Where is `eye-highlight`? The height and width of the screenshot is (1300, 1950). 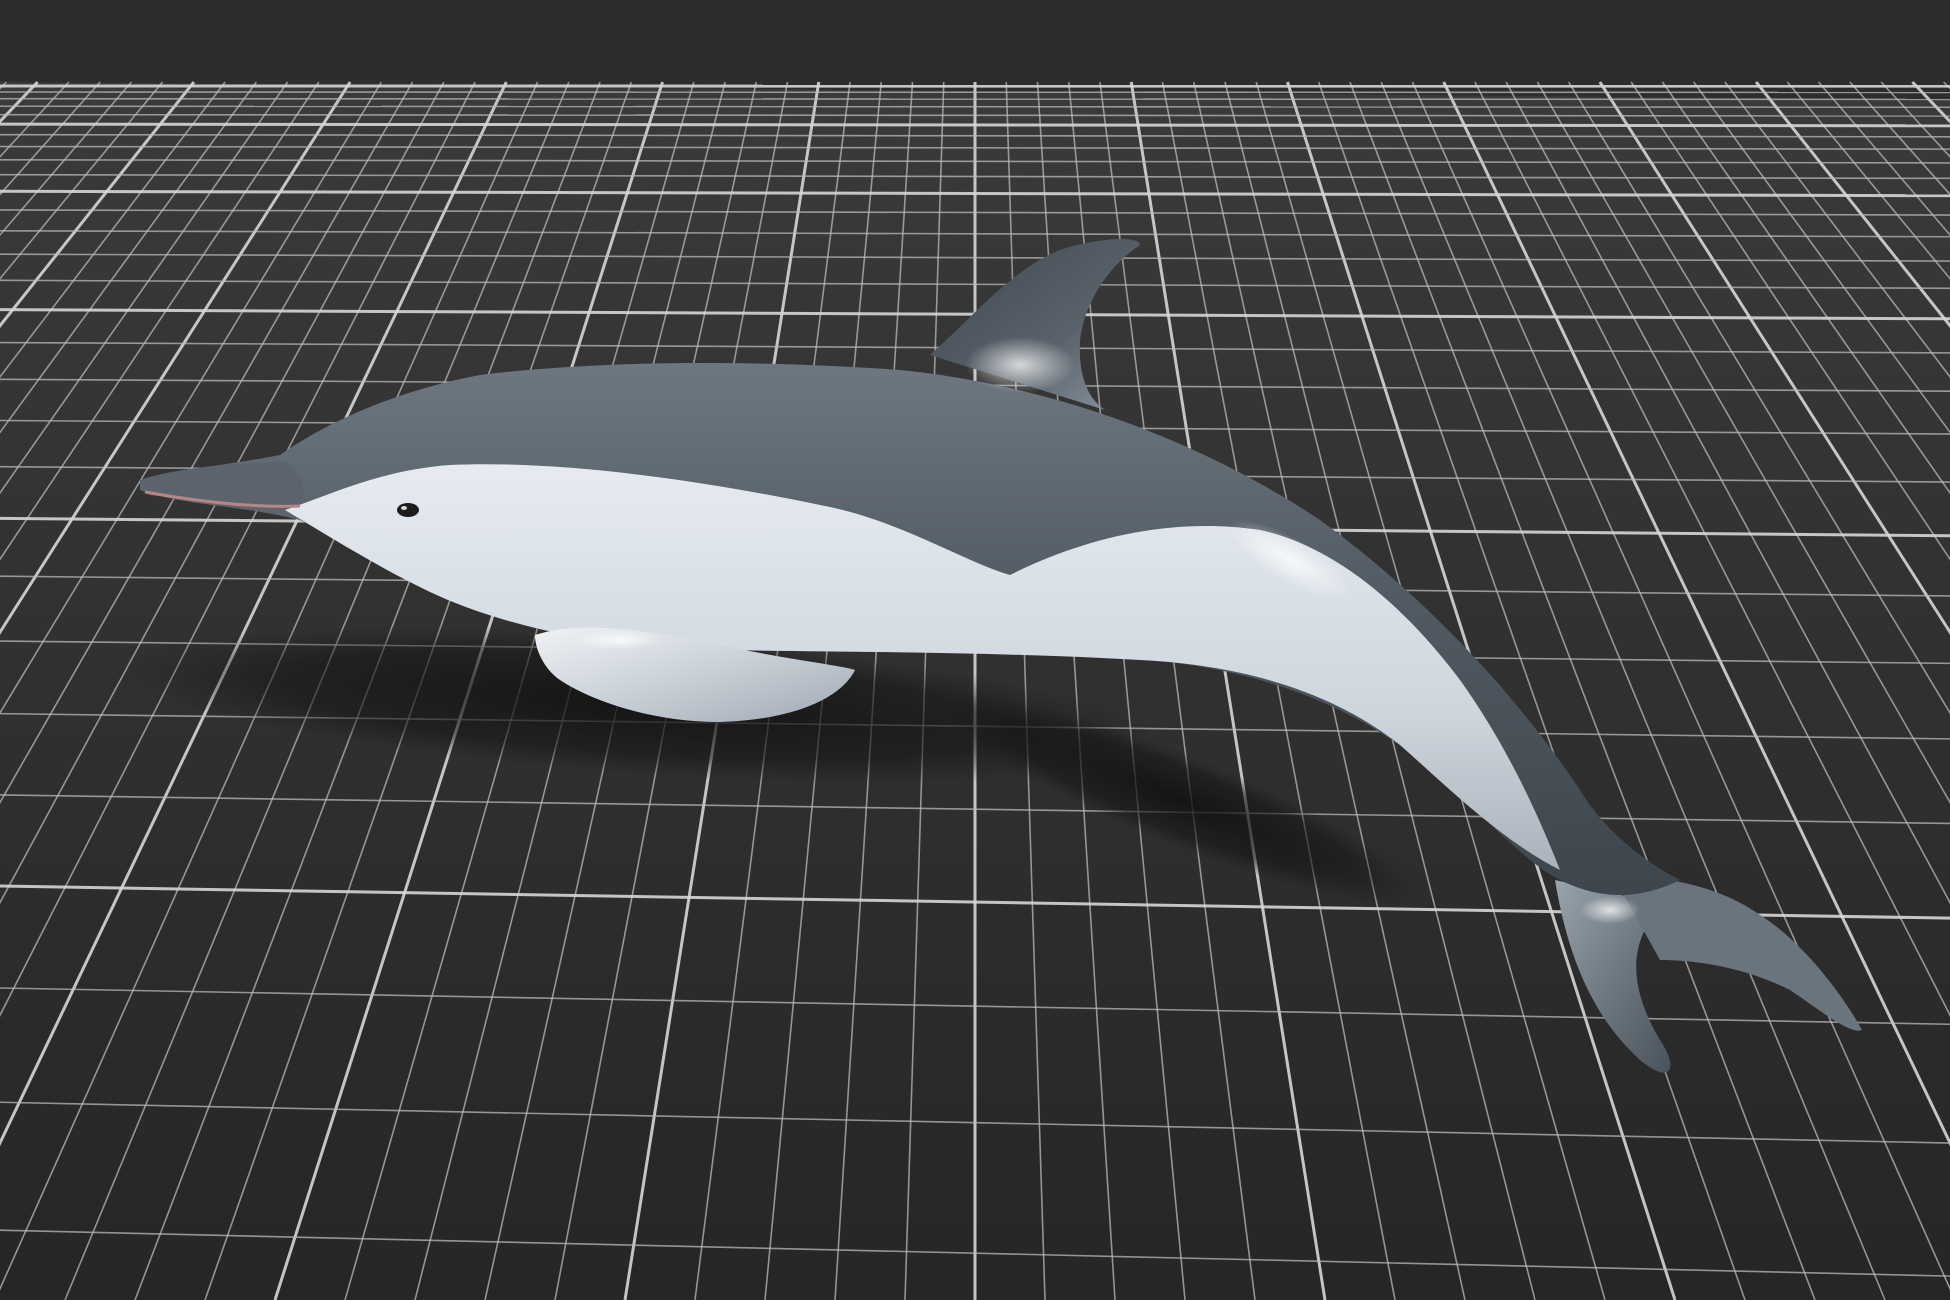 eye-highlight is located at coordinates (404, 508).